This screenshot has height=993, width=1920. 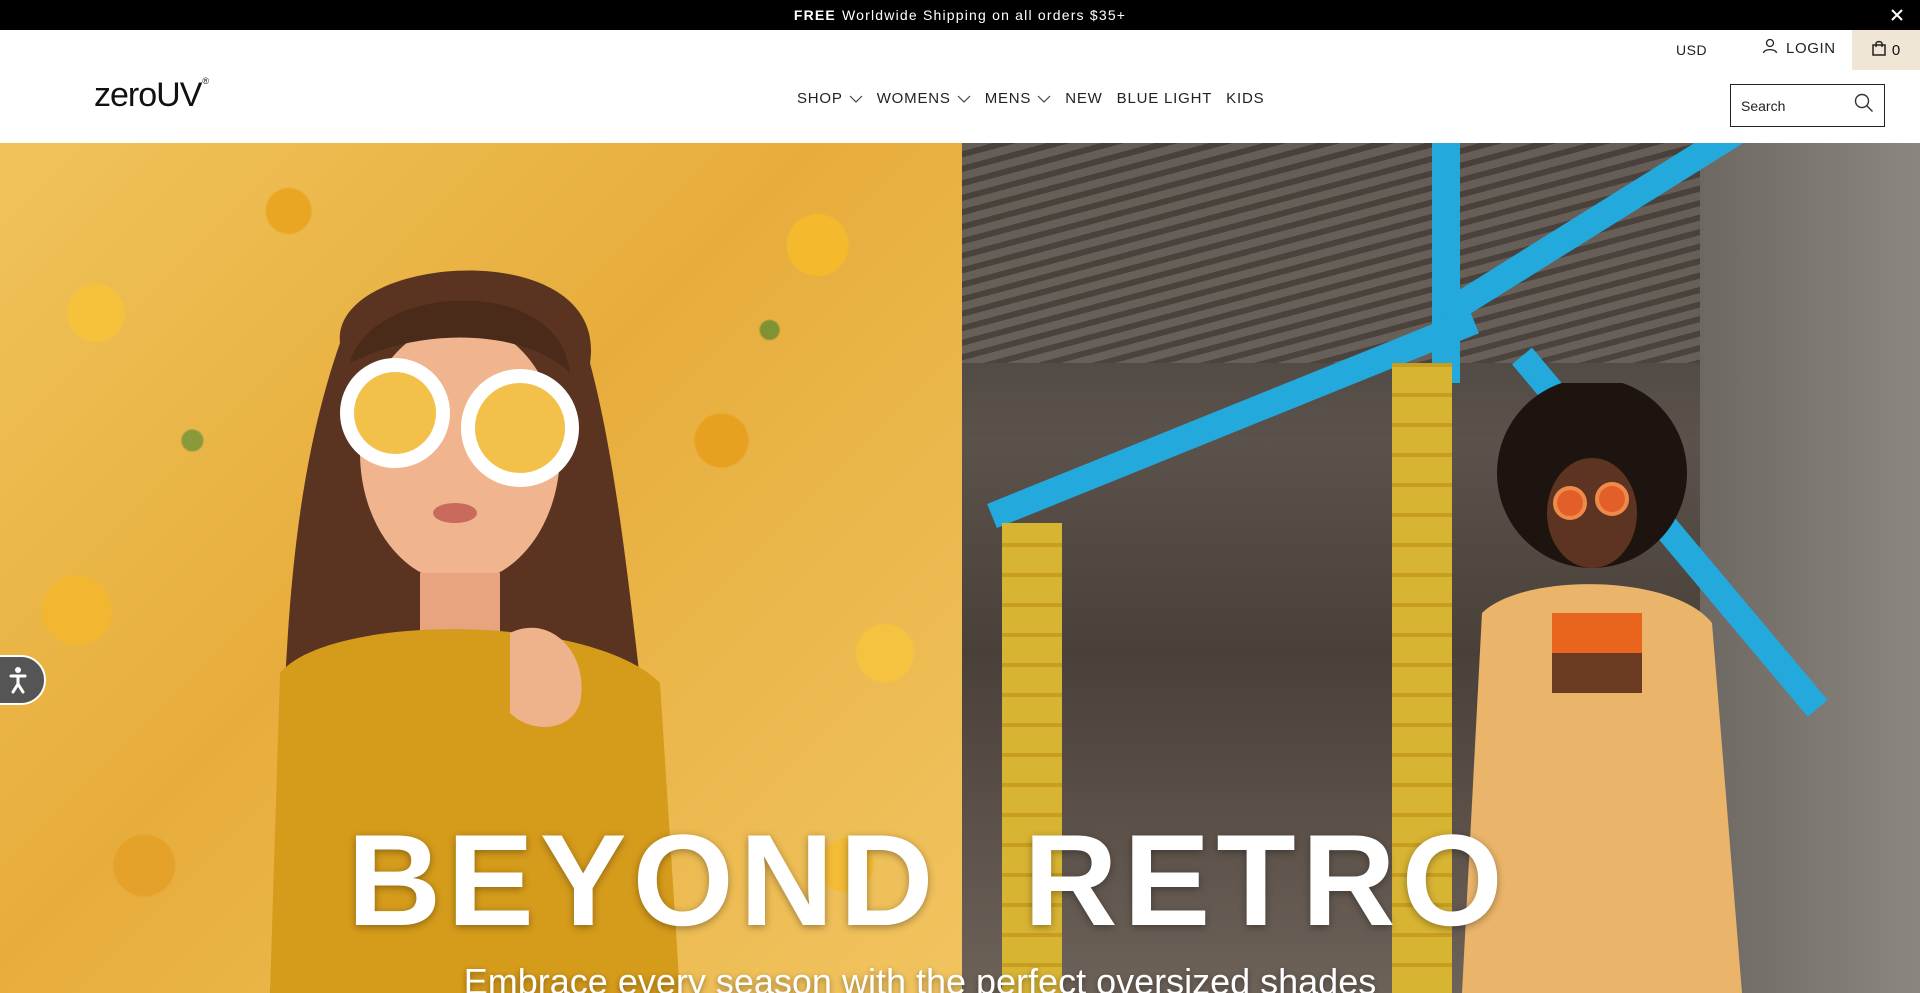 I want to click on nav-label: NEW, so click(x=1084, y=98).